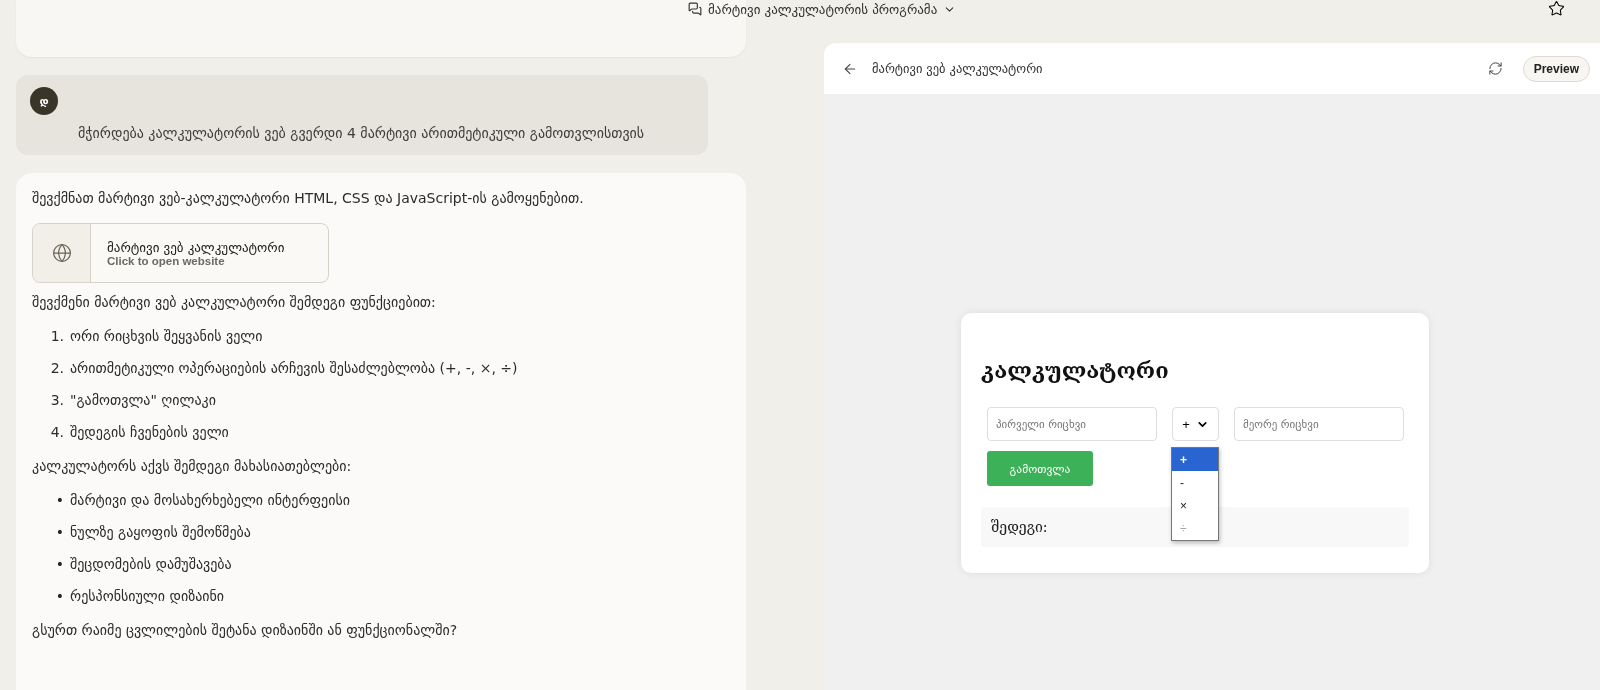 This screenshot has width=1600, height=690. Describe the element at coordinates (56, 336) in the screenshot. I see `list-number: 1.` at that location.